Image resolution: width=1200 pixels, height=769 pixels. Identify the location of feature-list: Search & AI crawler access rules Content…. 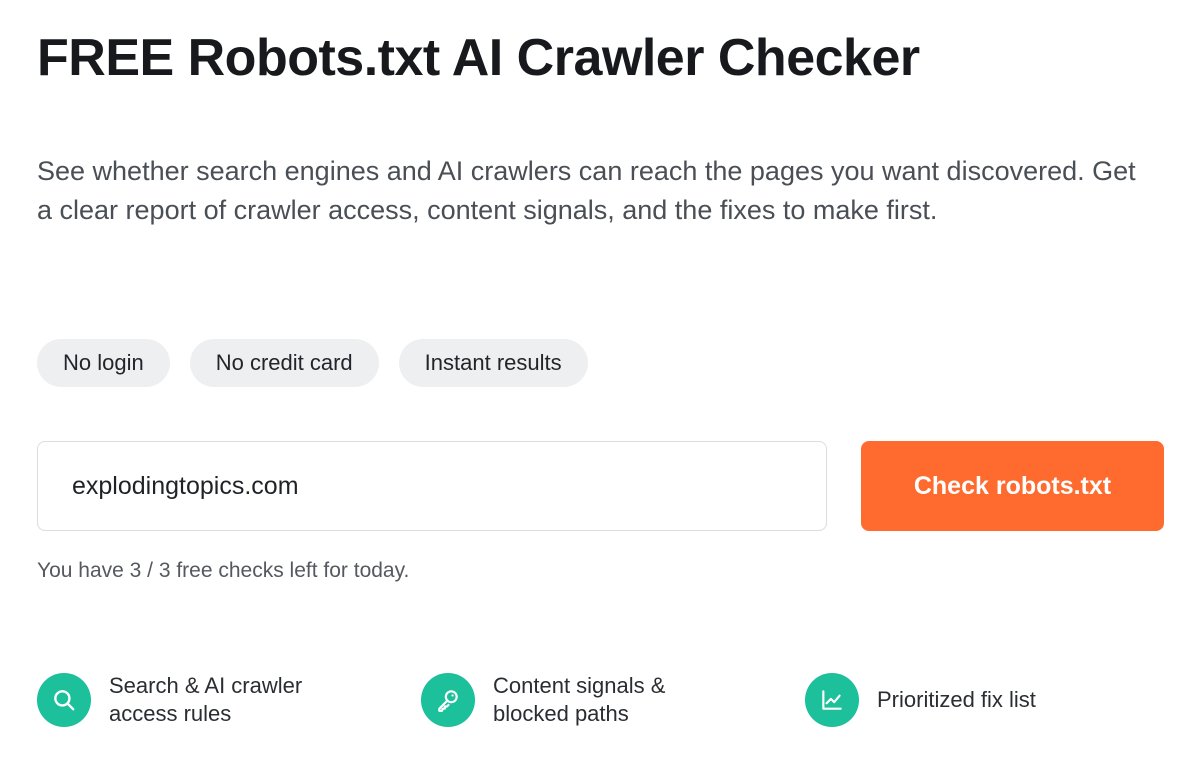
(602, 702).